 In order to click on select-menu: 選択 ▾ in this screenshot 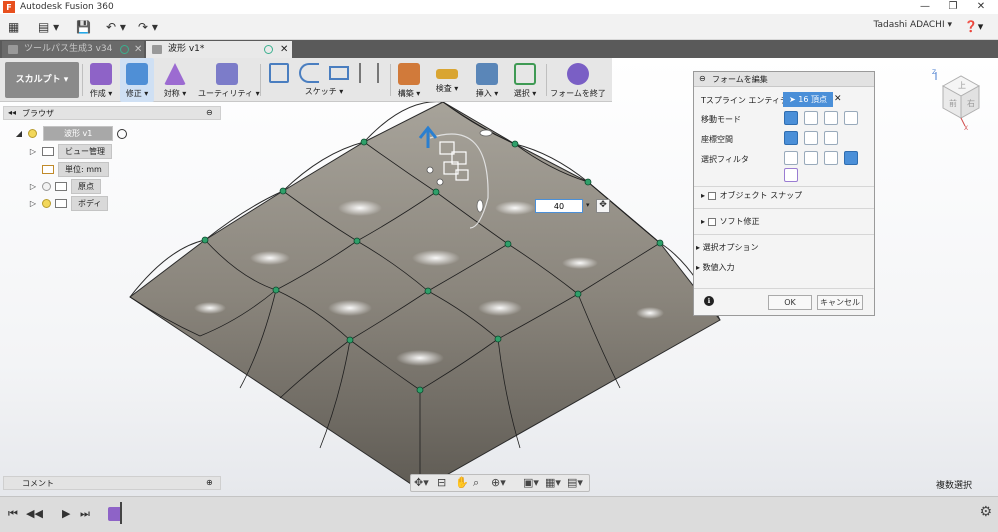, I will do `click(525, 80)`.